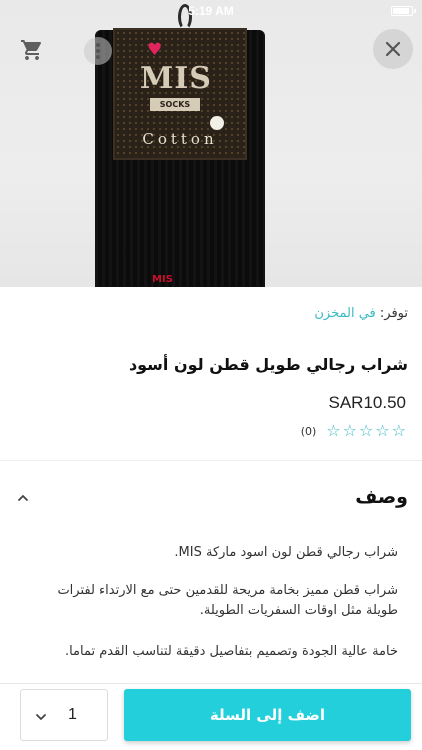  I want to click on quantity-dropdown, so click(41, 716).